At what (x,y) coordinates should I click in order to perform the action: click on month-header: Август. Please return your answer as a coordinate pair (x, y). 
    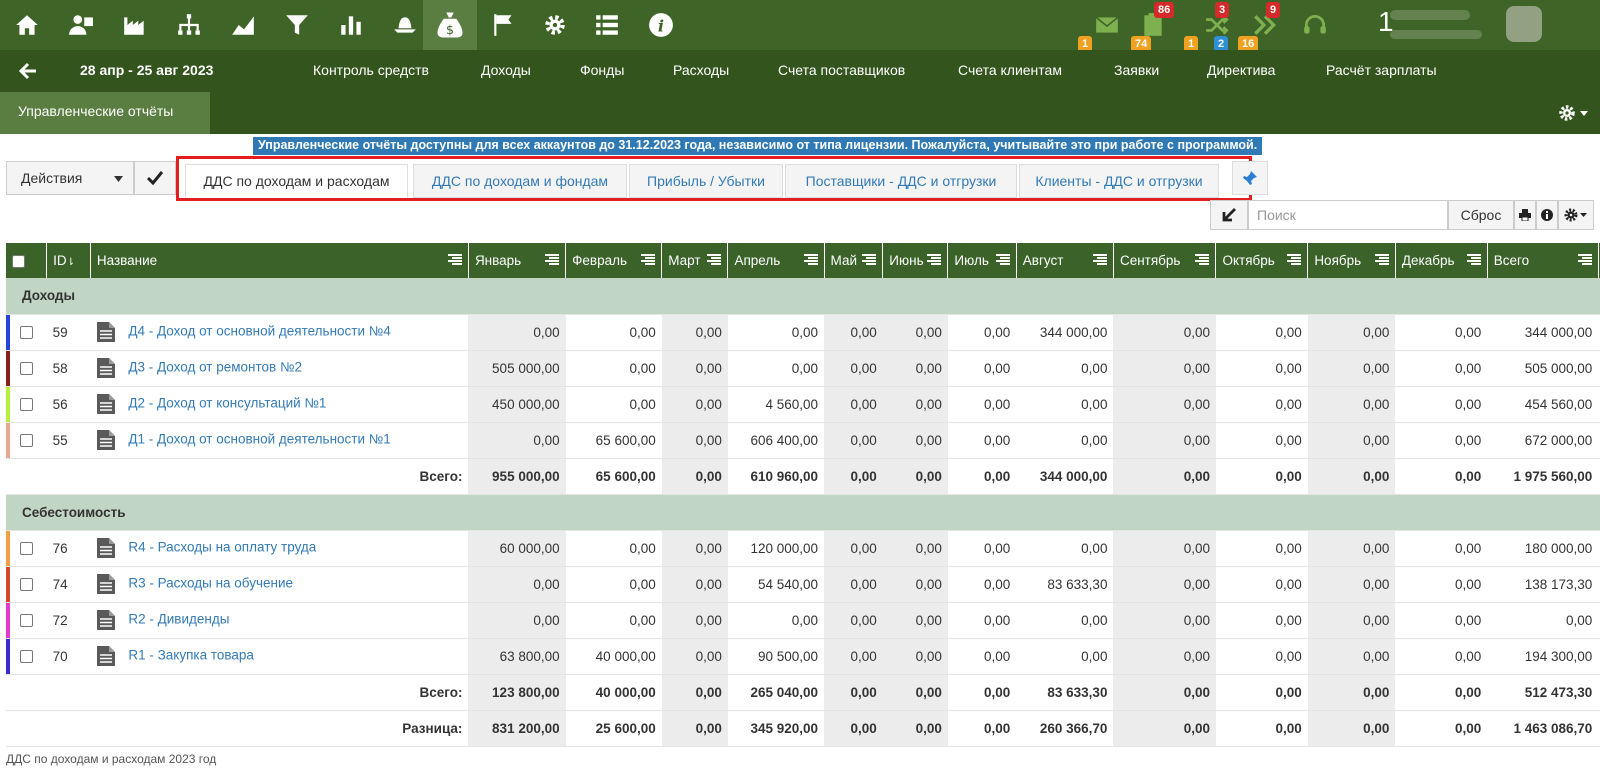
    Looking at the image, I should click on (1065, 260).